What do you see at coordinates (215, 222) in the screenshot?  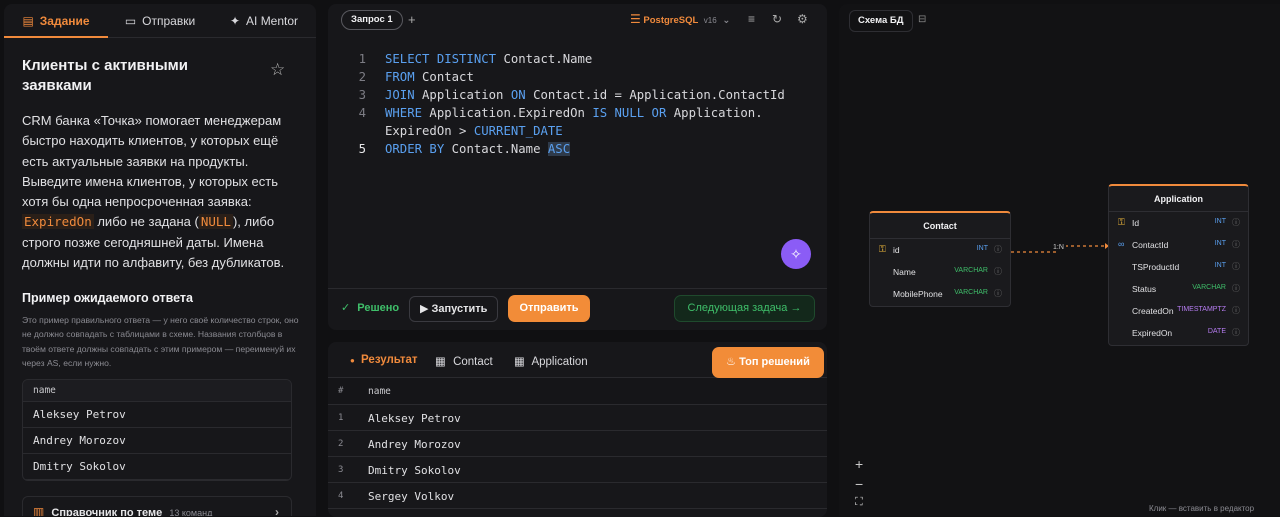 I see `code-null: NULL` at bounding box center [215, 222].